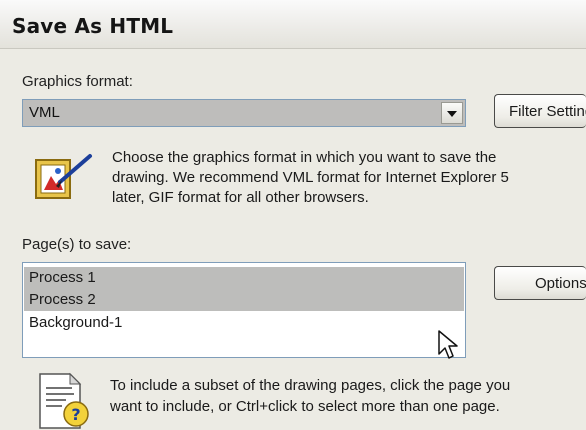 The width and height of the screenshot is (586, 430). What do you see at coordinates (44, 112) in the screenshot?
I see `graphics-format-value: VML` at bounding box center [44, 112].